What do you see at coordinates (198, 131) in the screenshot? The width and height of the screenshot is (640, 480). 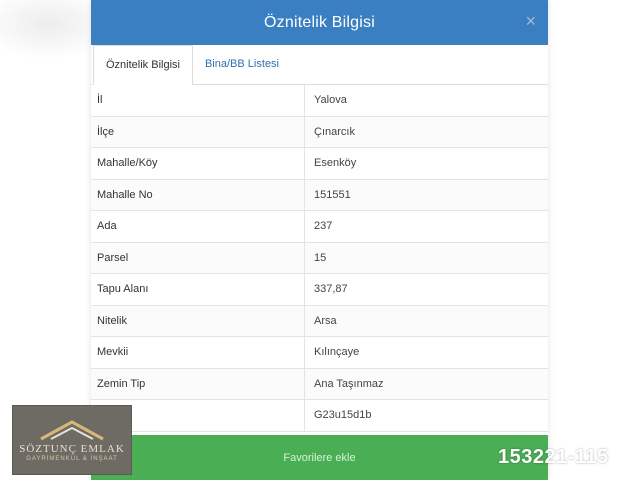 I see `row-key: İlçe` at bounding box center [198, 131].